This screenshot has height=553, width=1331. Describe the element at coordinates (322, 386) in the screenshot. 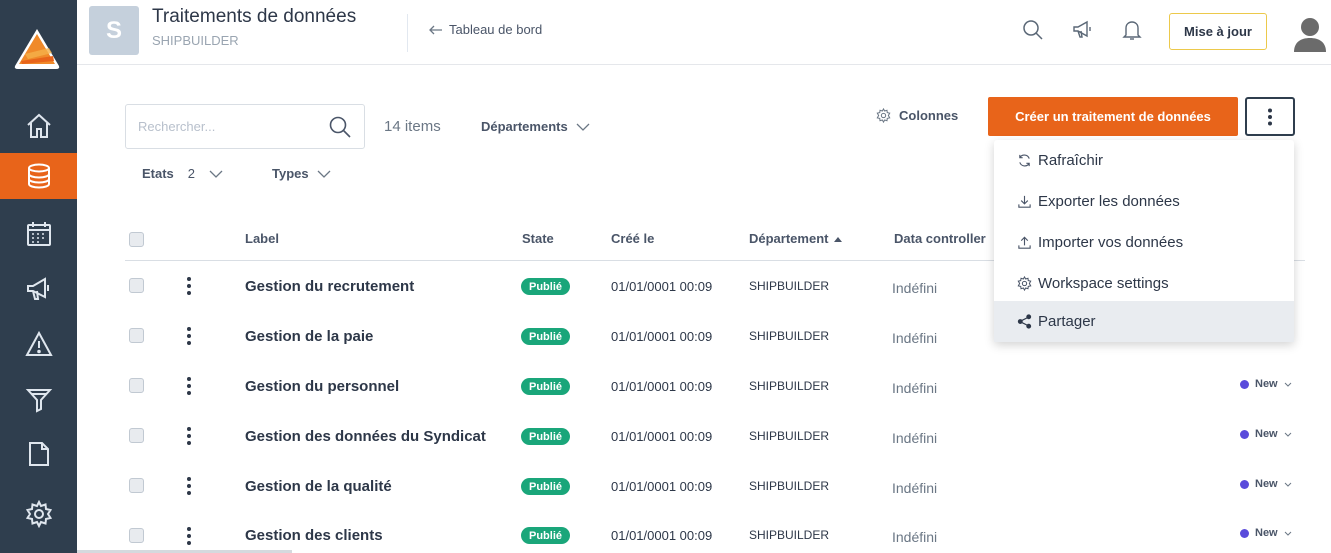

I see `row-label: Gestion du personnel` at that location.